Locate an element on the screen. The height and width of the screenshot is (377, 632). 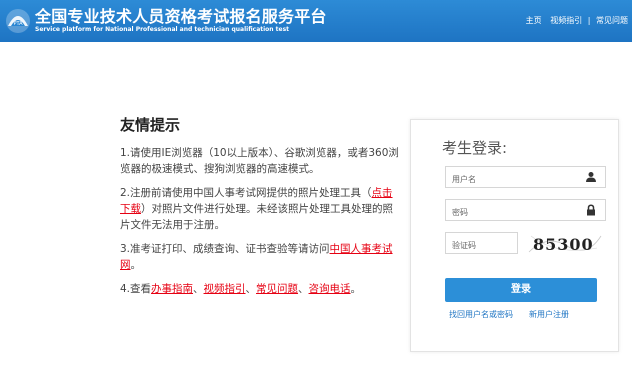
login-links: 找回用户名或密码 新用户注册 is located at coordinates (509, 314).